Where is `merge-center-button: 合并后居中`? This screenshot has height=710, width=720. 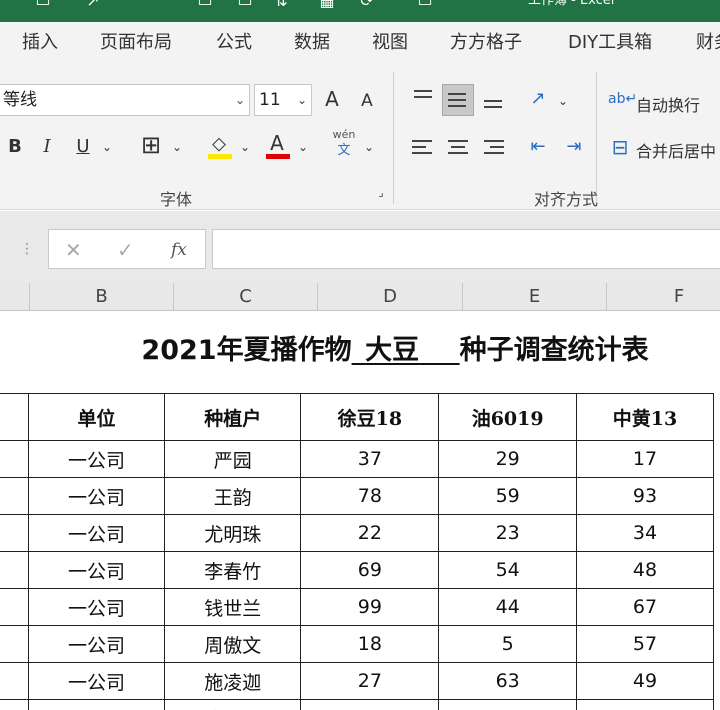 merge-center-button: 合并后居中 is located at coordinates (676, 150).